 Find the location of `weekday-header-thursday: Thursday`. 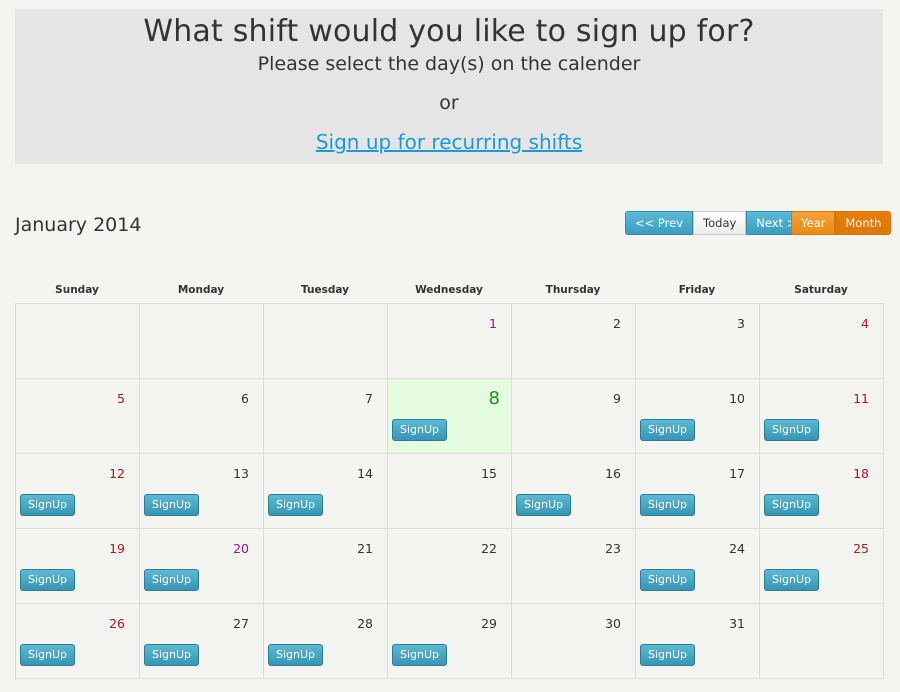

weekday-header-thursday: Thursday is located at coordinates (573, 290).